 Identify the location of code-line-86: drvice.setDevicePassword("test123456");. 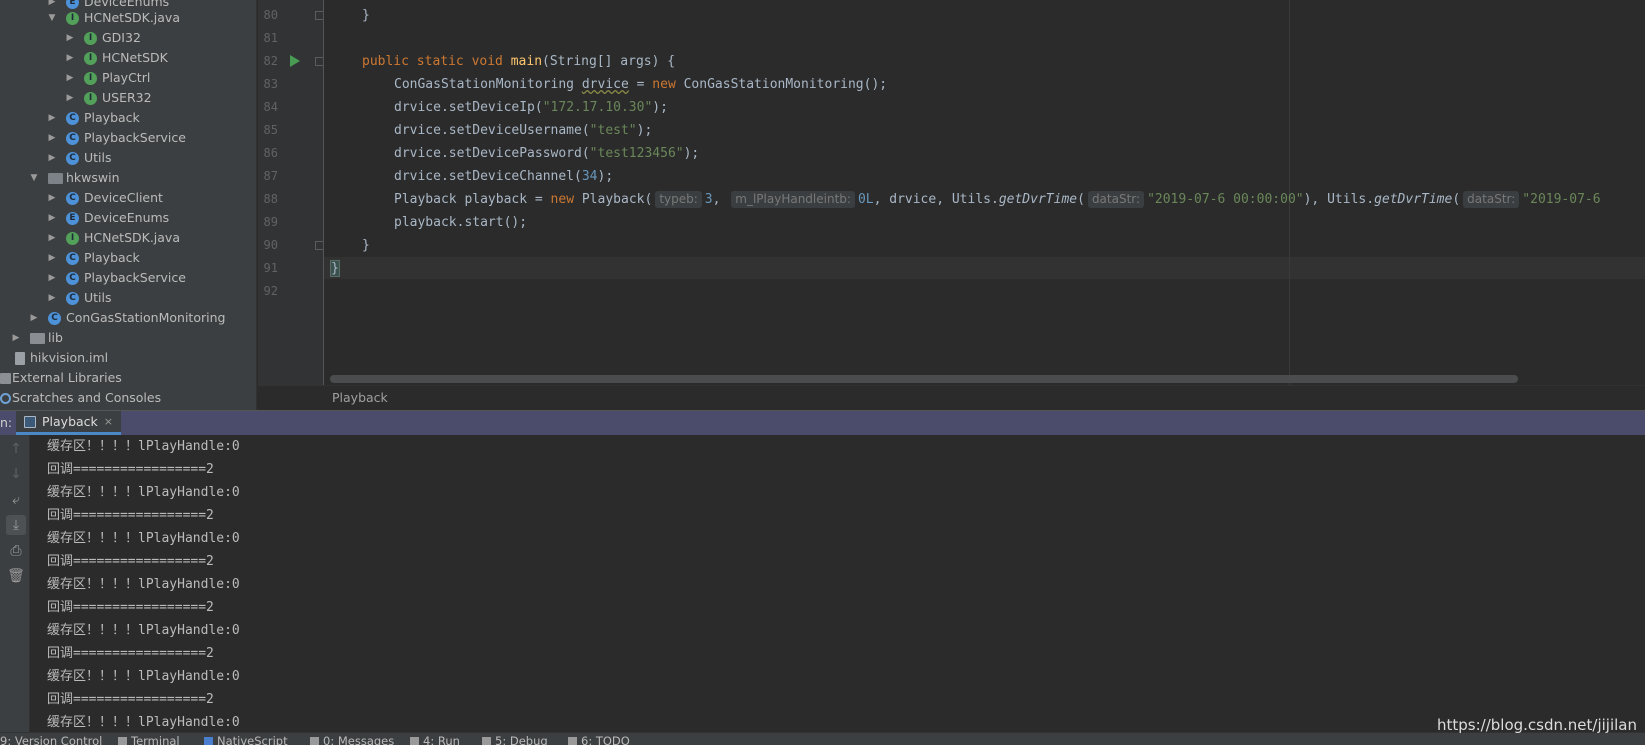
(546, 153).